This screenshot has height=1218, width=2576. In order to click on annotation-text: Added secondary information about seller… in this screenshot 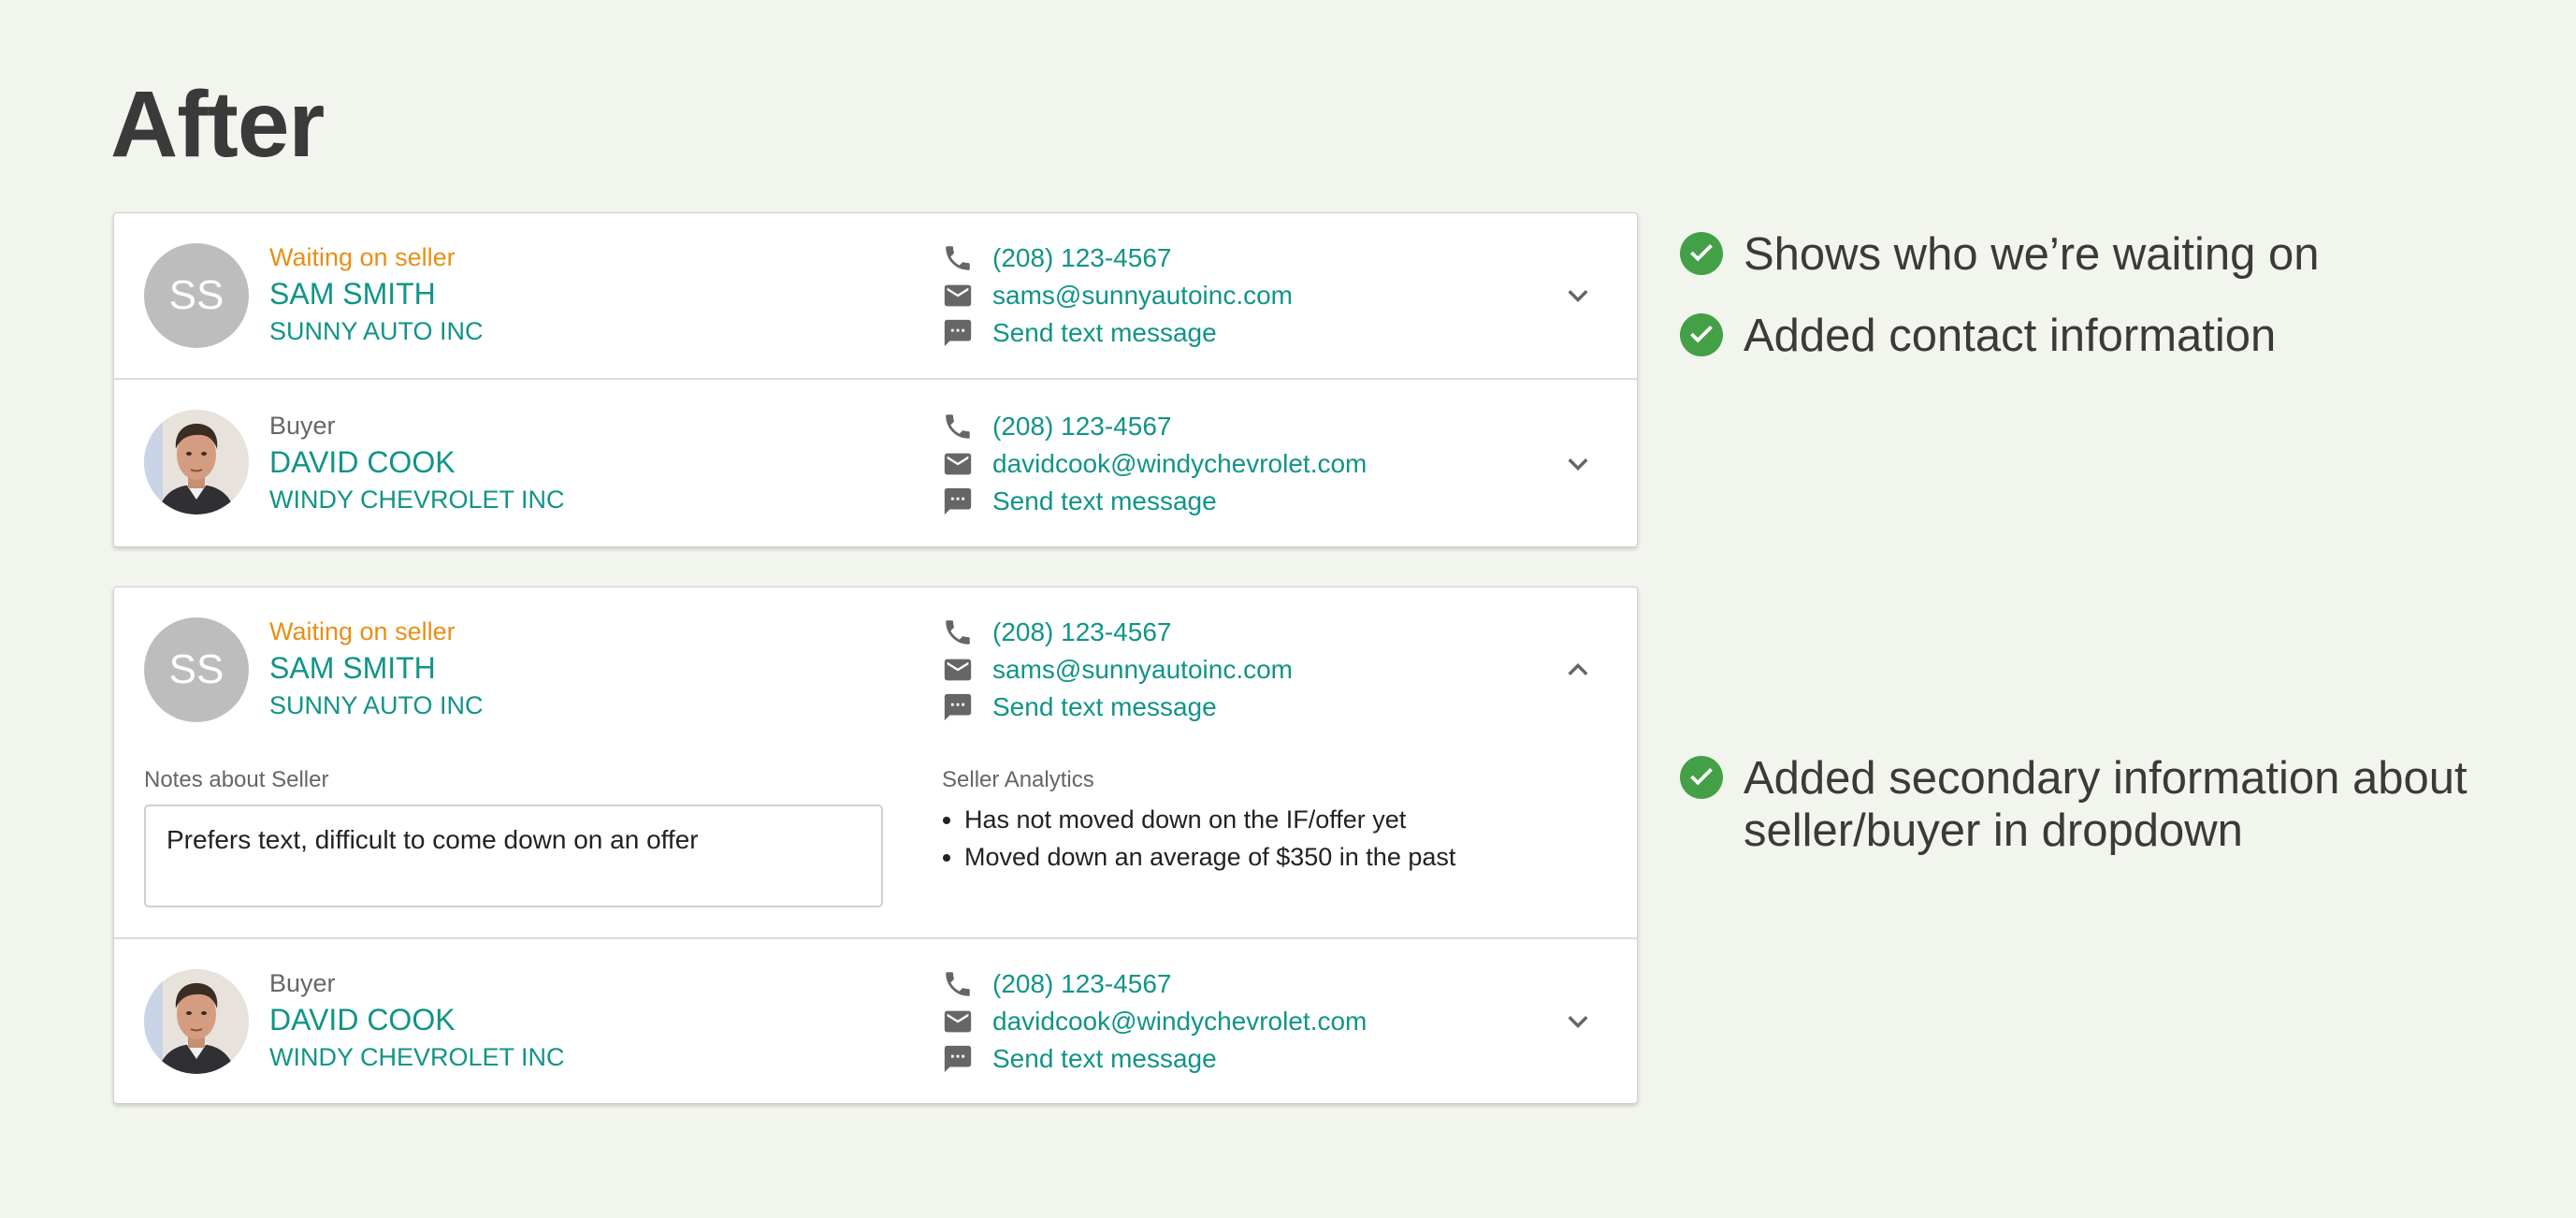, I will do `click(2105, 804)`.